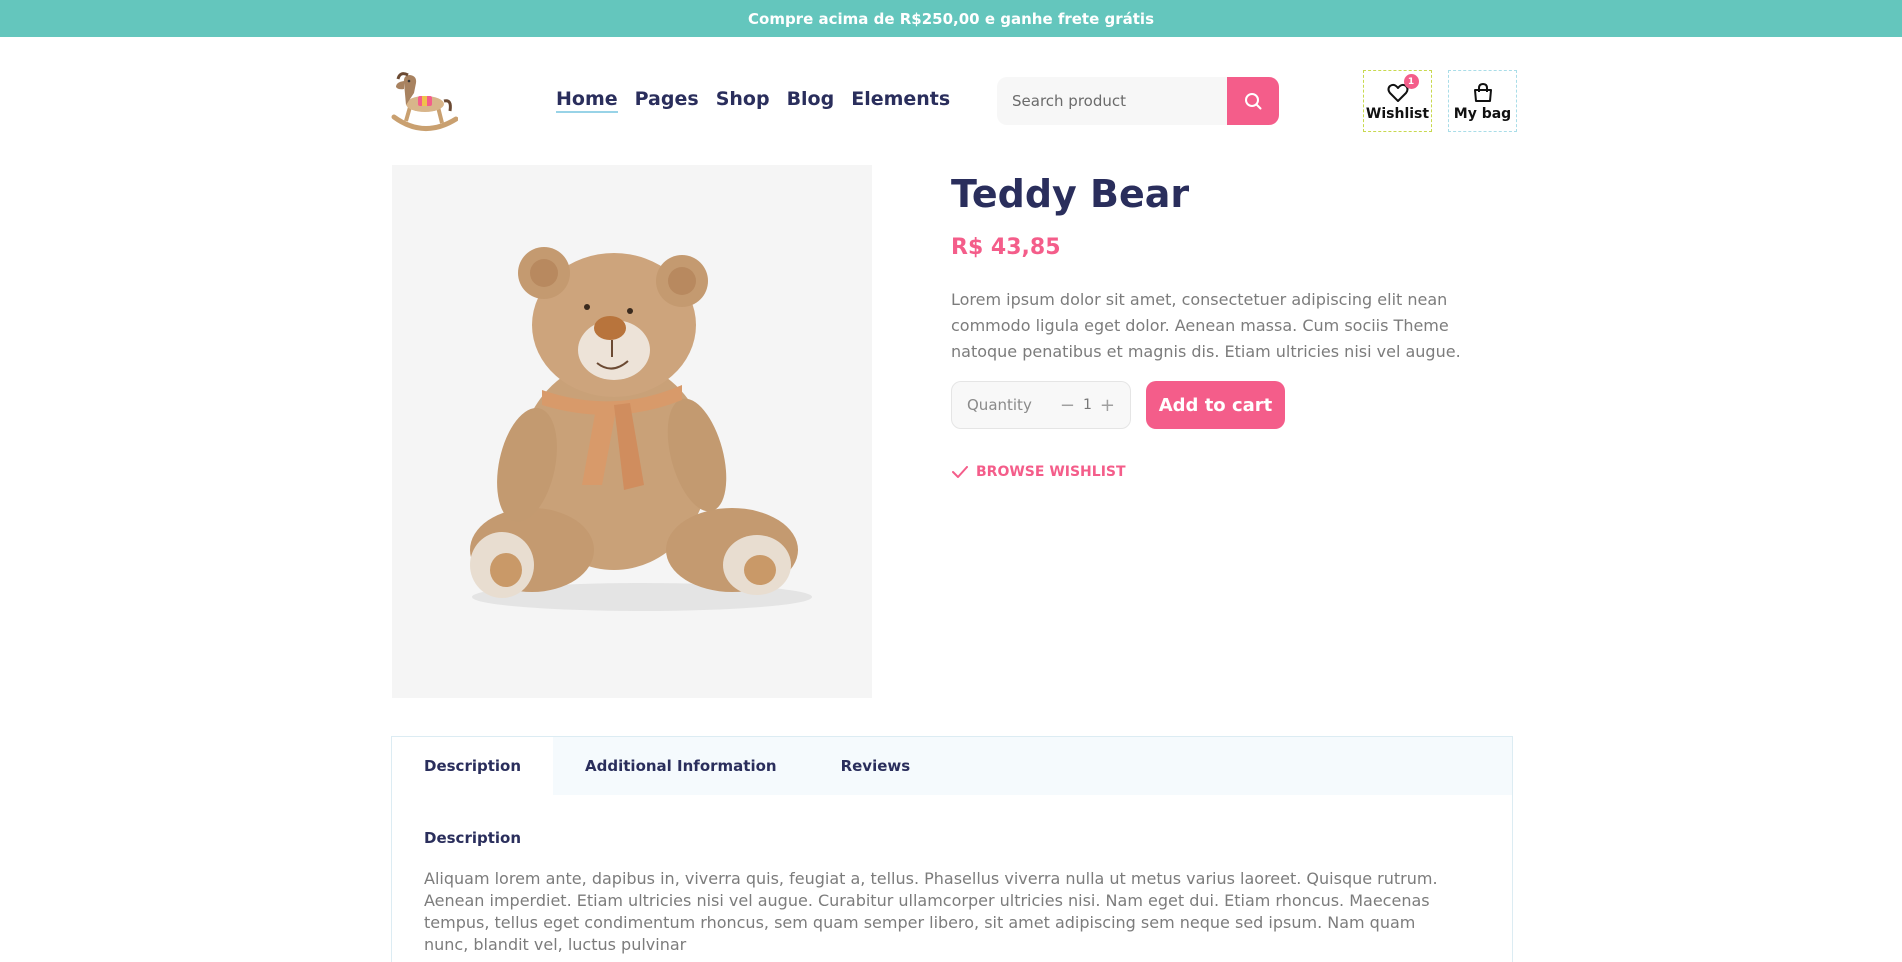 This screenshot has height=962, width=1902. Describe the element at coordinates (743, 100) in the screenshot. I see `nav-item-shop: Shop` at that location.